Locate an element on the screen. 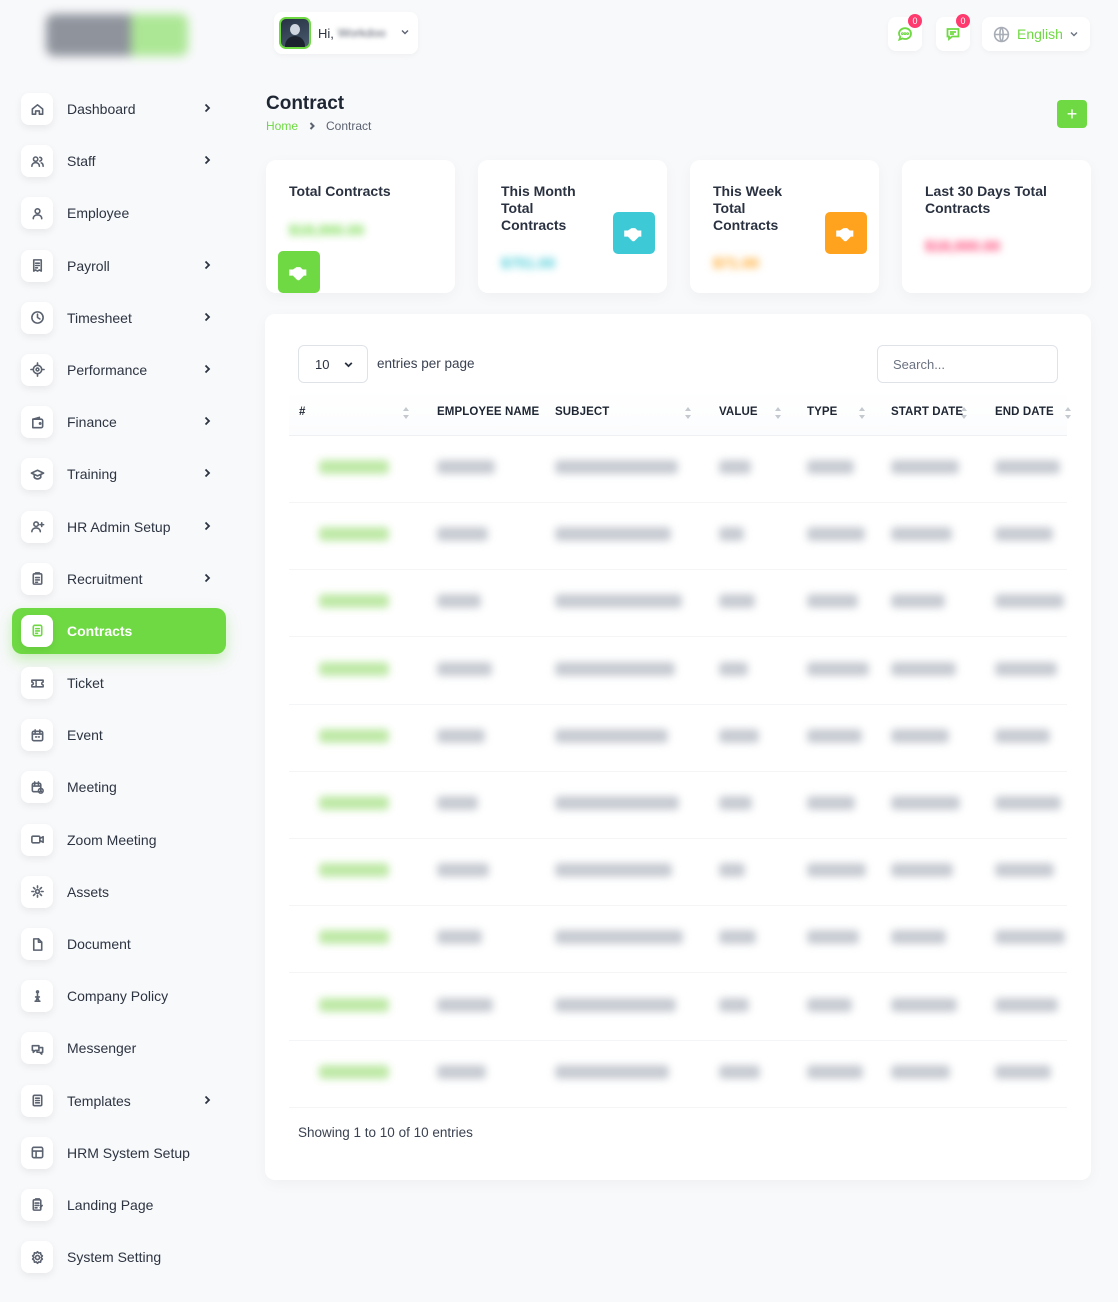 The image size is (1118, 1302). sidebar-item-landing-page: Landing Page is located at coordinates (119, 1205).